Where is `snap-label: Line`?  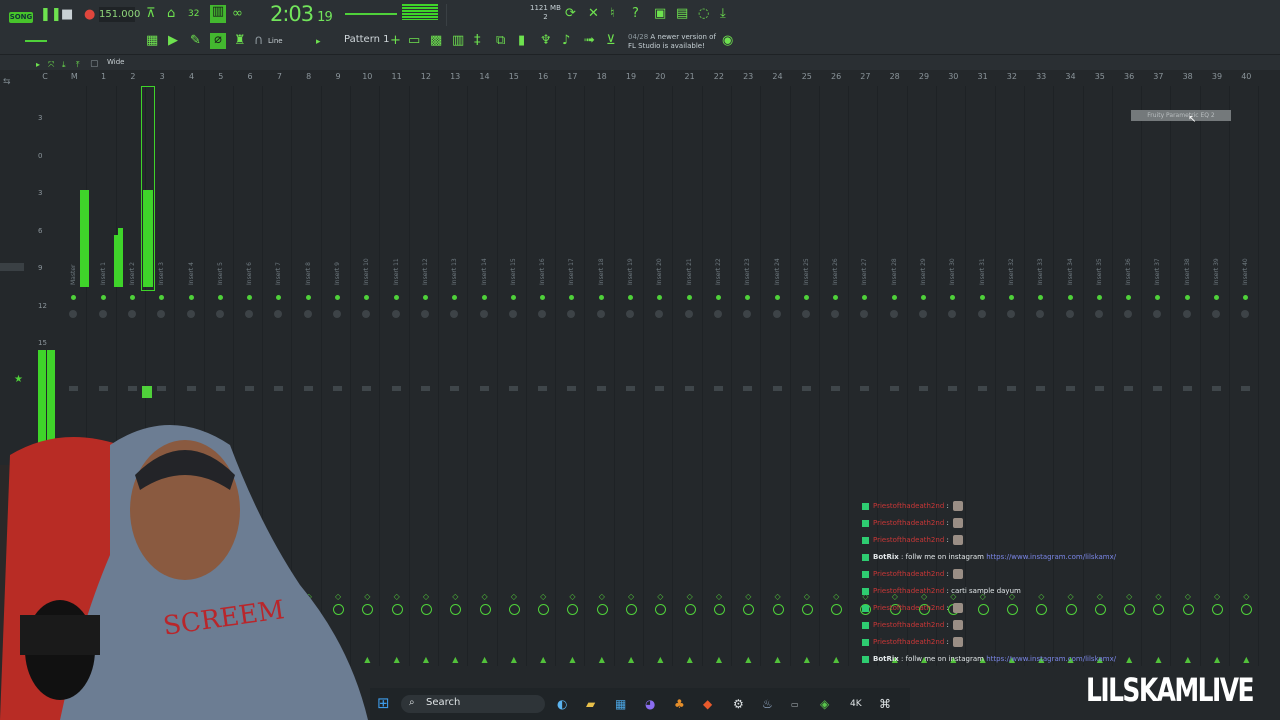 snap-label: Line is located at coordinates (275, 41).